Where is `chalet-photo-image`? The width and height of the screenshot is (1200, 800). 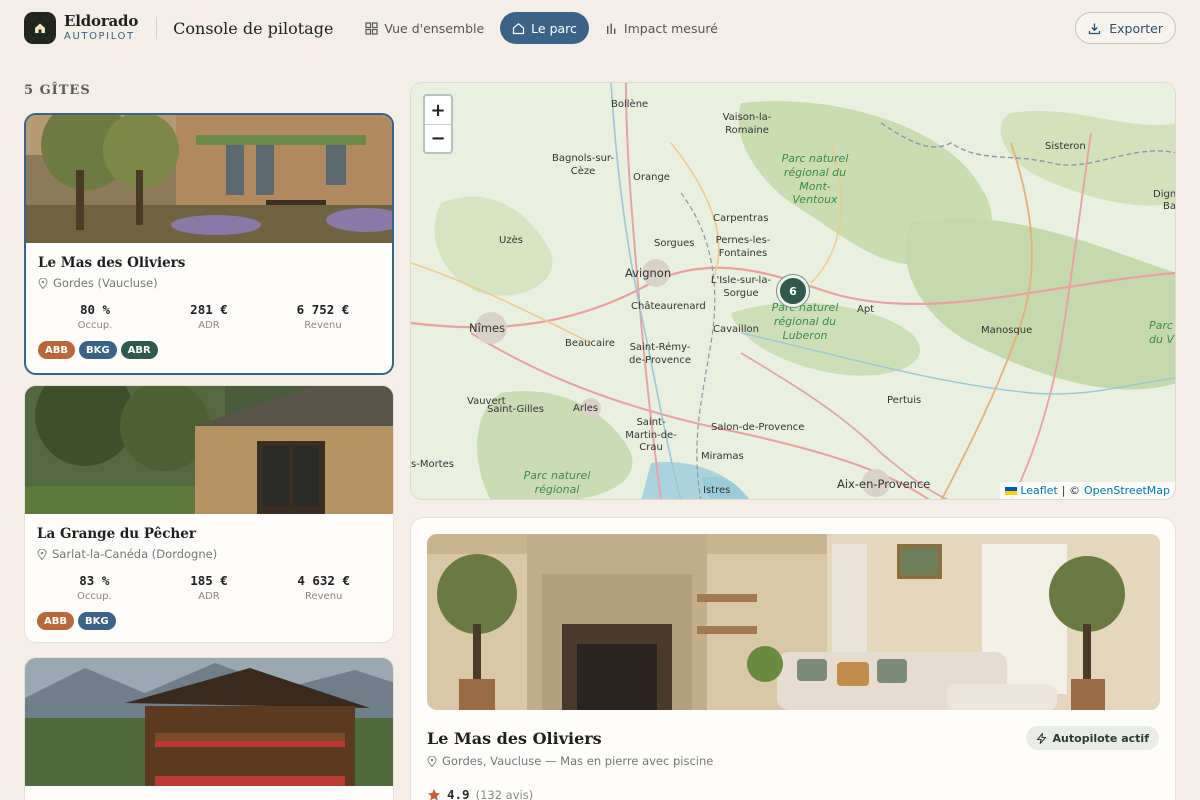 chalet-photo-image is located at coordinates (209, 722).